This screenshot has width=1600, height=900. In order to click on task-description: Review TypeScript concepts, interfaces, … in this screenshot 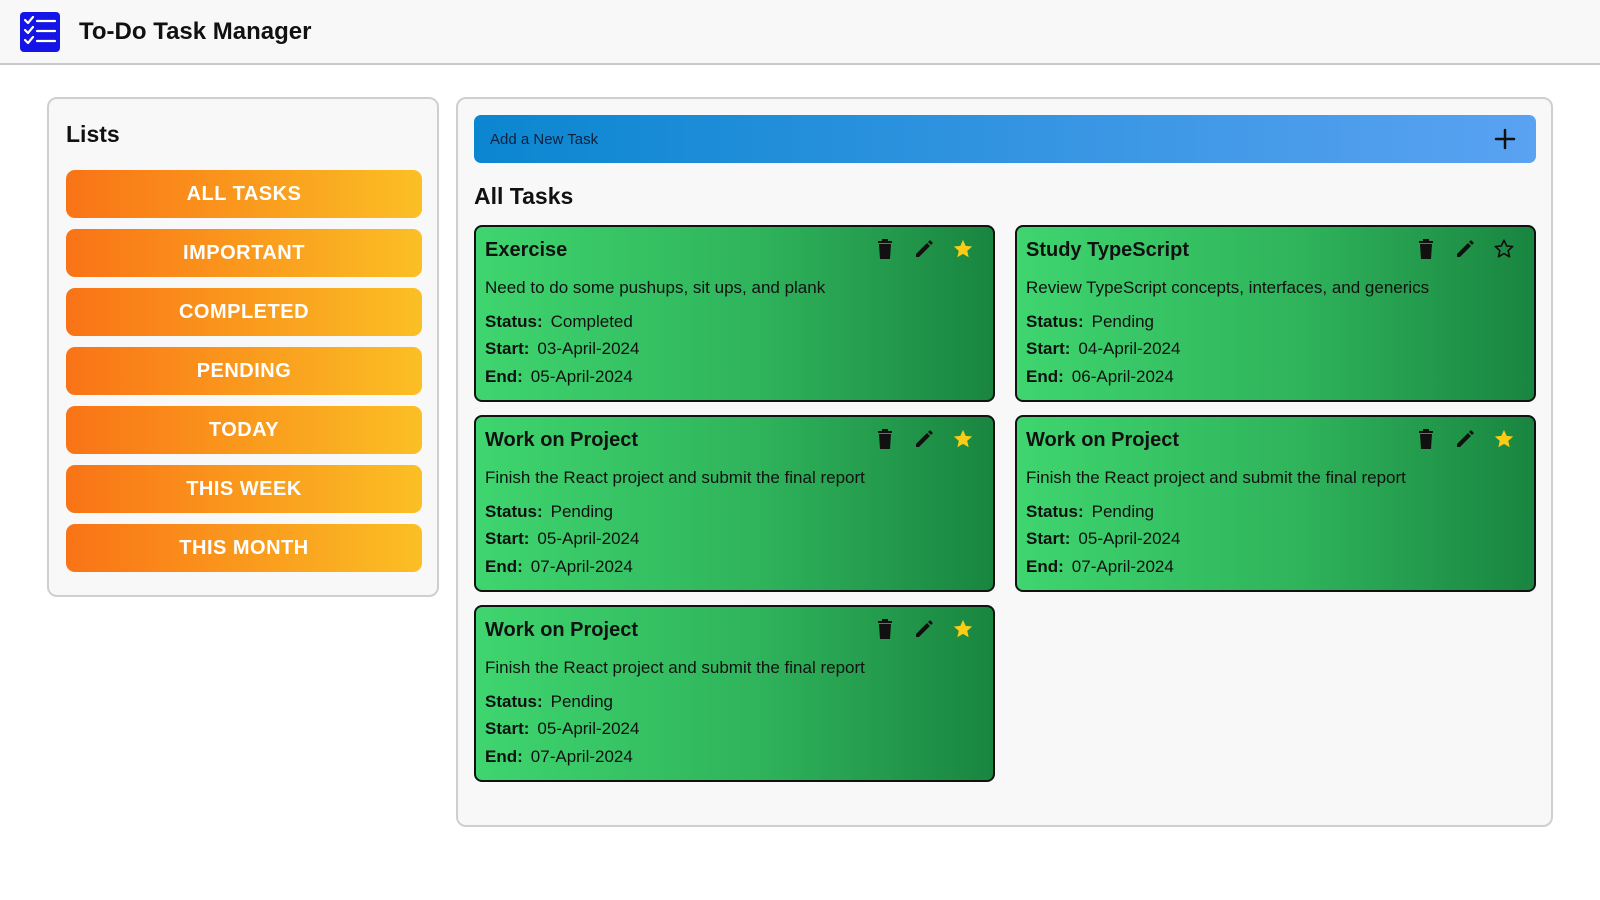, I will do `click(1228, 287)`.